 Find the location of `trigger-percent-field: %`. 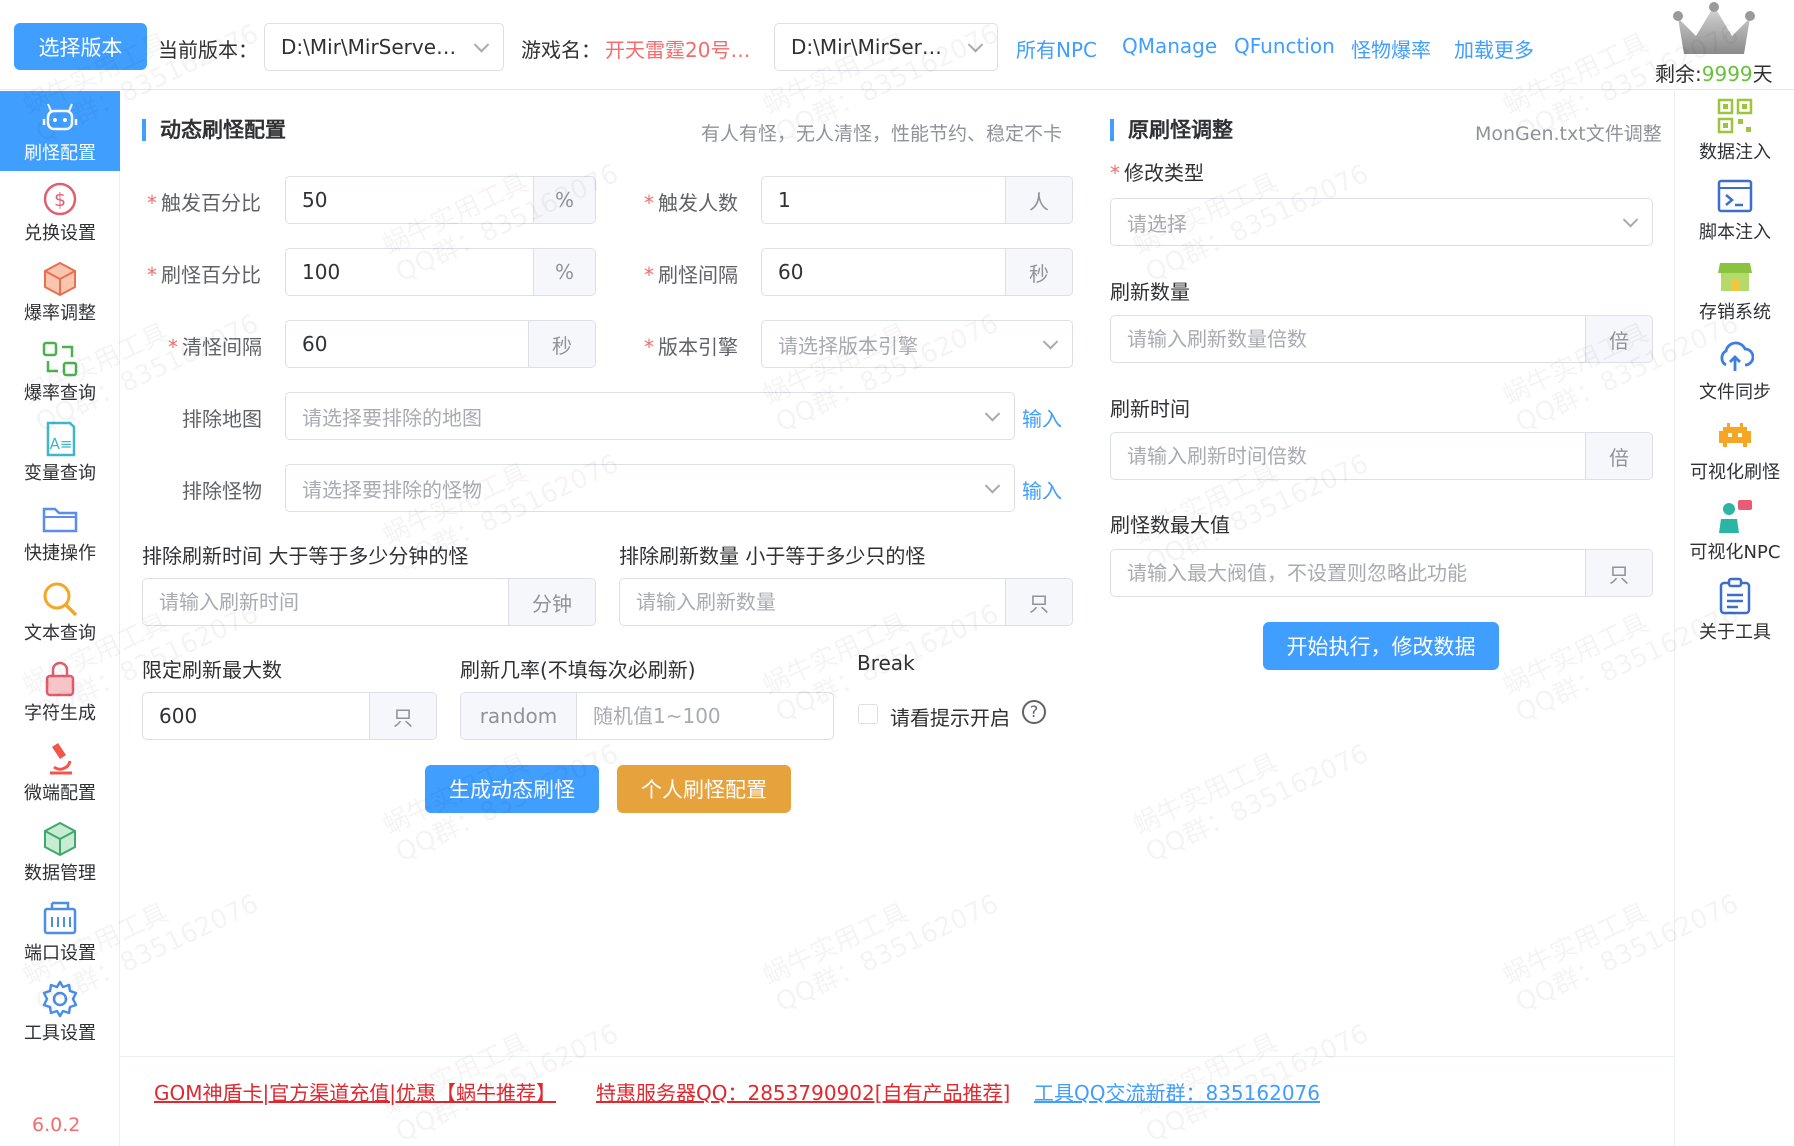

trigger-percent-field: % is located at coordinates (440, 200).